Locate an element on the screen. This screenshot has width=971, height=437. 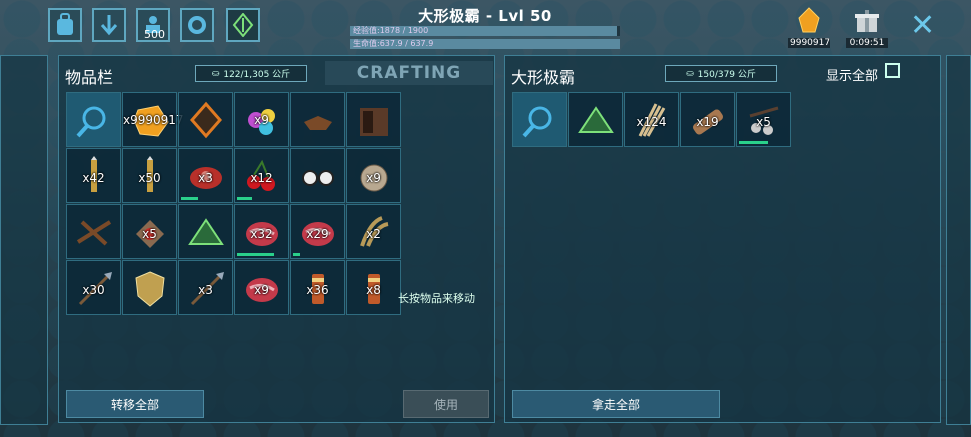
item-quantity: x32 is located at coordinates (261, 234).